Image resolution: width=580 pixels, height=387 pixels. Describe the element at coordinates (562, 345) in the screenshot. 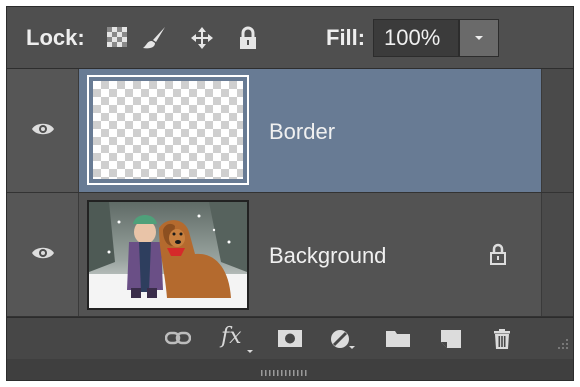

I see `resize-grip-icon` at that location.